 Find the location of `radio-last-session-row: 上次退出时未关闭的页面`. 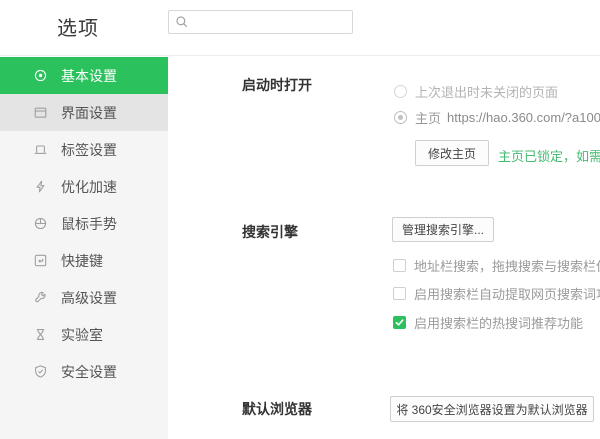

radio-last-session-row: 上次退出时未关闭的页面 is located at coordinates (476, 91).